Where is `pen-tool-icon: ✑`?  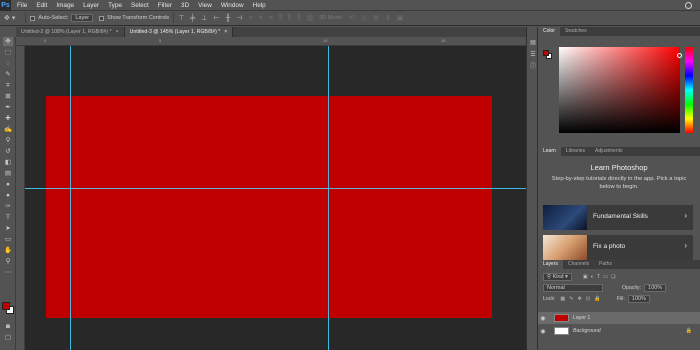
pen-tool-icon: ✑ is located at coordinates (8, 206).